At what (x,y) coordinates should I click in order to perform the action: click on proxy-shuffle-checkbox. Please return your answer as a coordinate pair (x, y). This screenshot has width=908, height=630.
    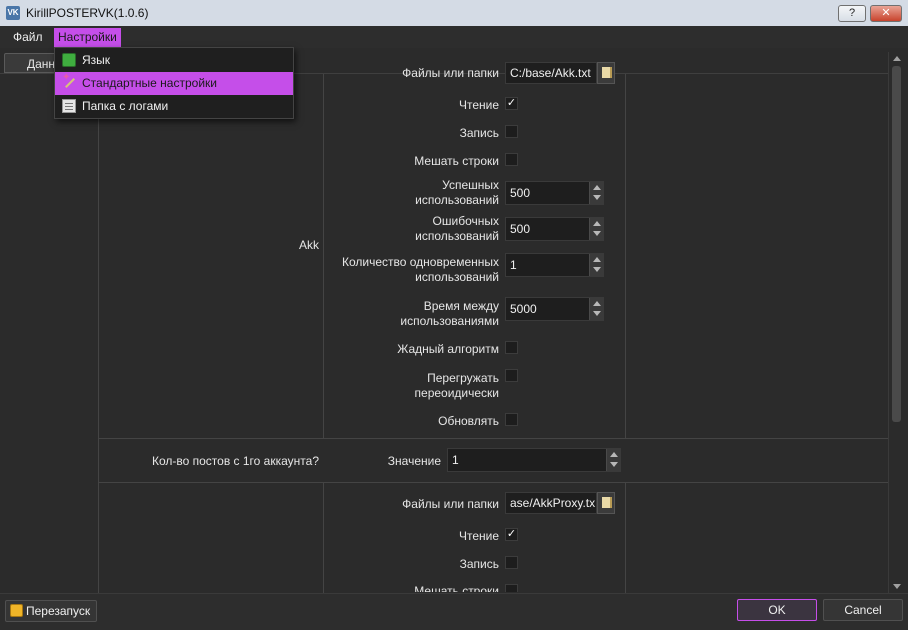
    Looking at the image, I should click on (511, 588).